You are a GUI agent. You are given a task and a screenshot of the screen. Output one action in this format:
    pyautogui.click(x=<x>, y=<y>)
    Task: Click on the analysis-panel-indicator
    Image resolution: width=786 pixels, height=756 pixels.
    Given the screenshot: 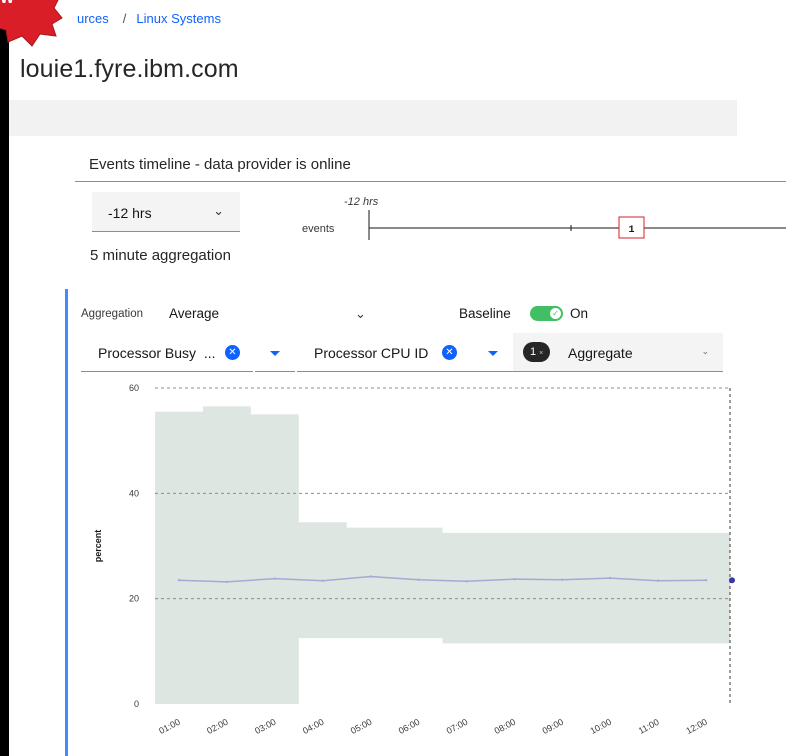 What is the action you would take?
    pyautogui.click(x=66, y=522)
    